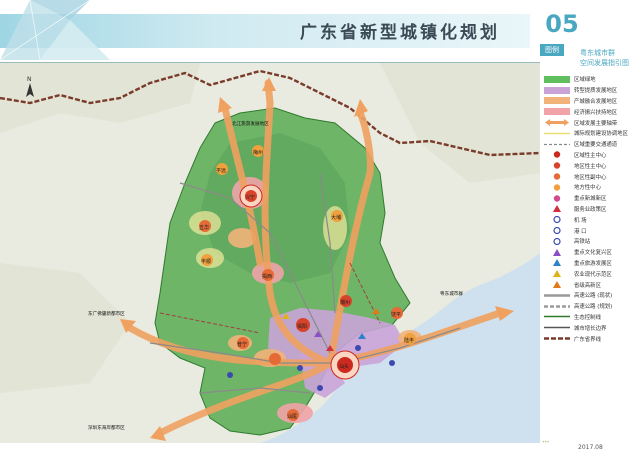 The height and width of the screenshot is (457, 640). Describe the element at coordinates (230, 375) in the screenshot. I see `rail-station-icon` at that location.